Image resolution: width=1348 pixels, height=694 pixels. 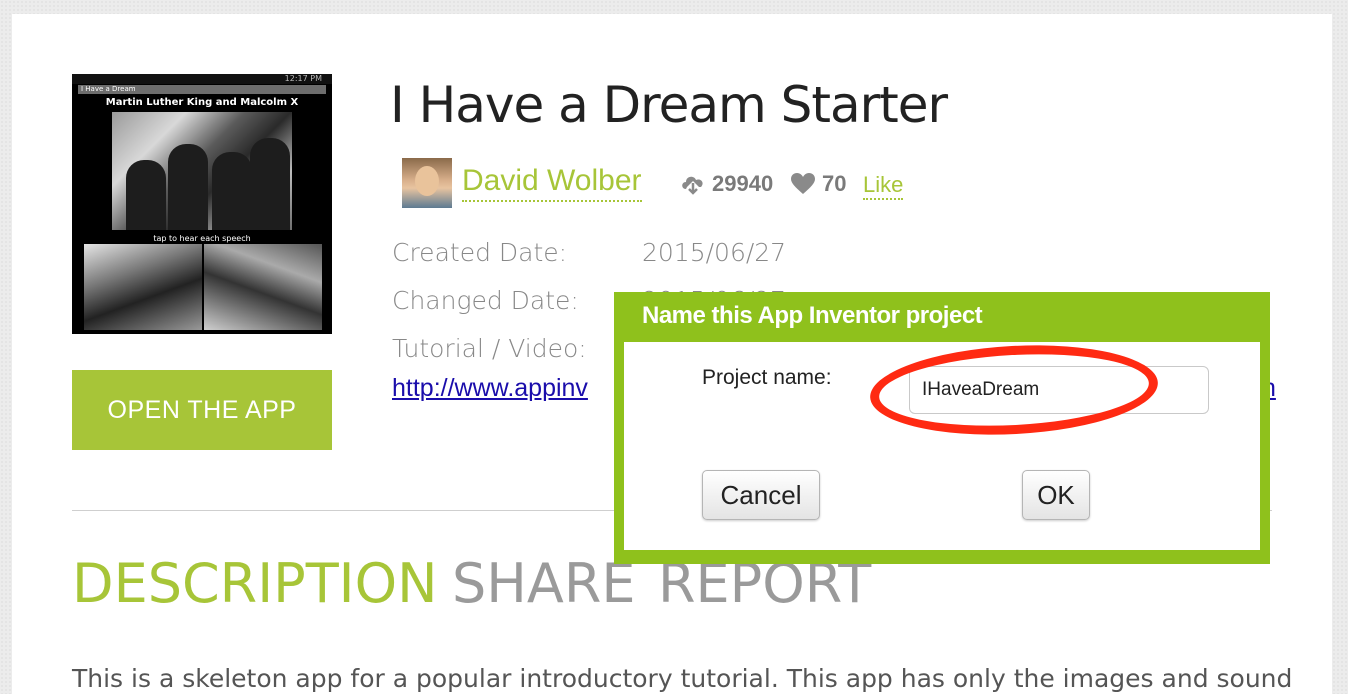 What do you see at coordinates (202, 238) in the screenshot?
I see `thumbnail-caption: tap to hear each speech` at bounding box center [202, 238].